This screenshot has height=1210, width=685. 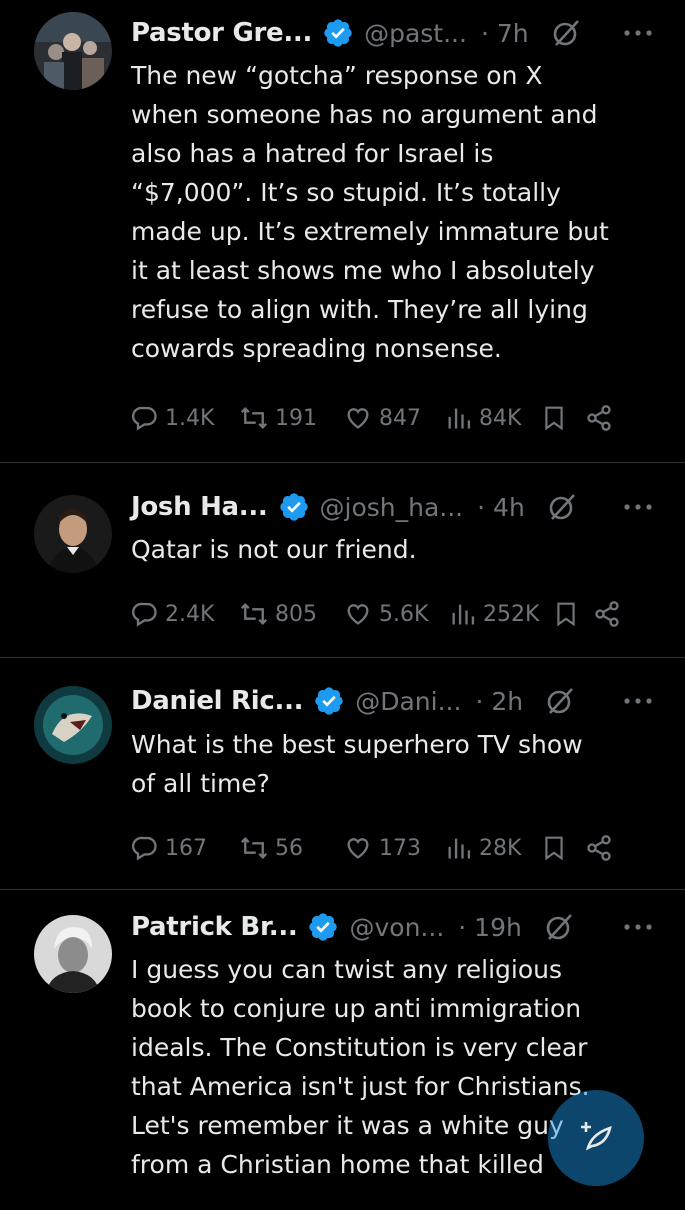 I want to click on like-count: 847, so click(x=400, y=418).